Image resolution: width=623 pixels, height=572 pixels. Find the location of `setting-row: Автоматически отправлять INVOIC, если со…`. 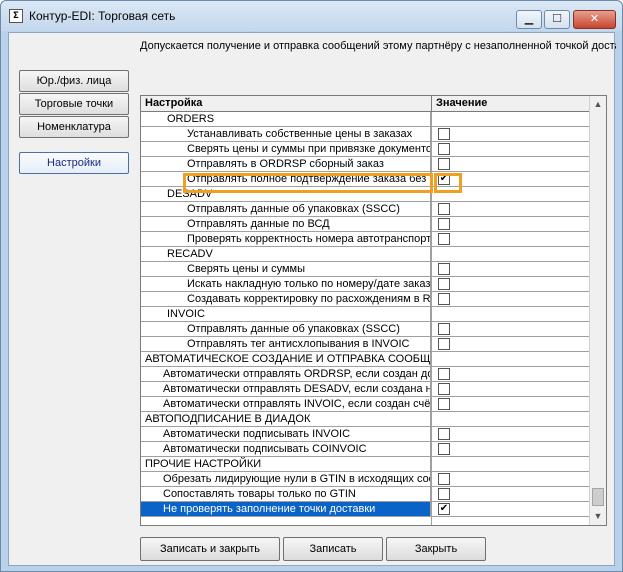

setting-row: Автоматически отправлять INVOIC, если со… is located at coordinates (366, 404).